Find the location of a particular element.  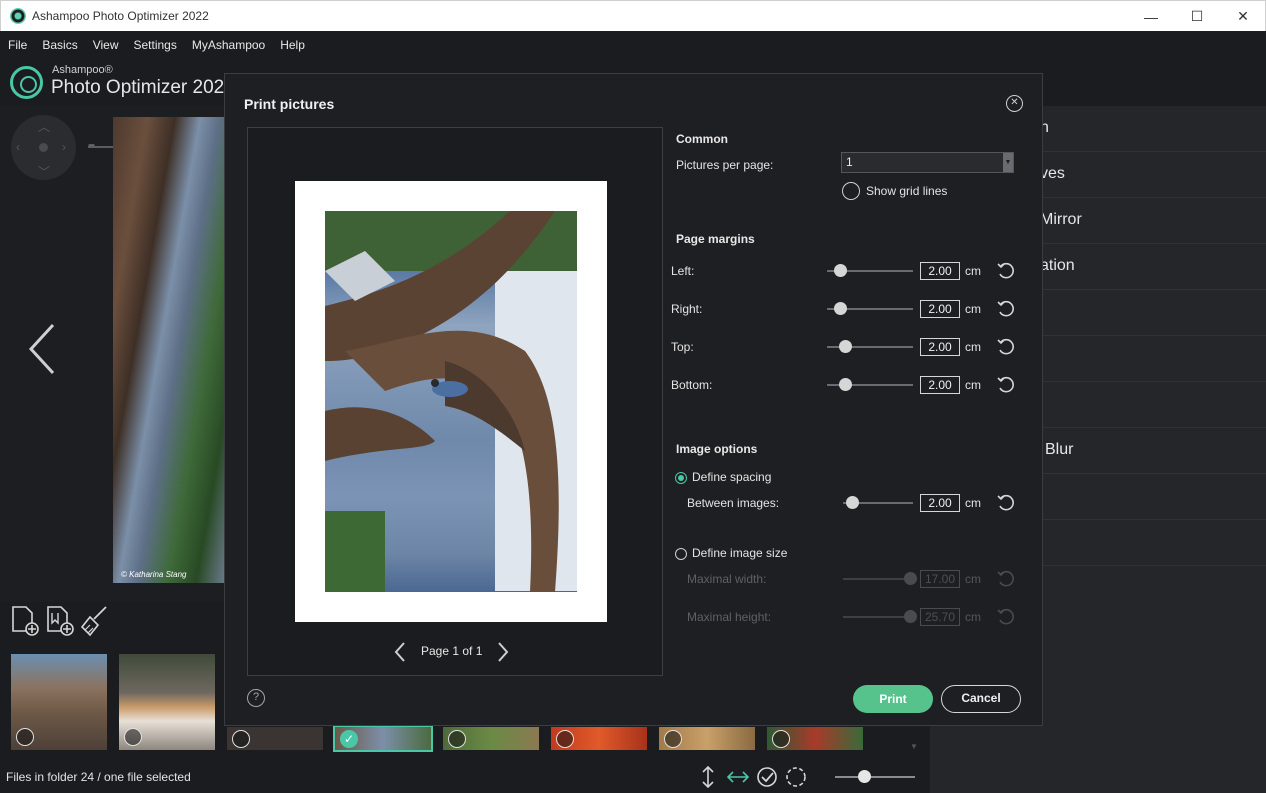

thumbnail-temple is located at coordinates (59, 702).